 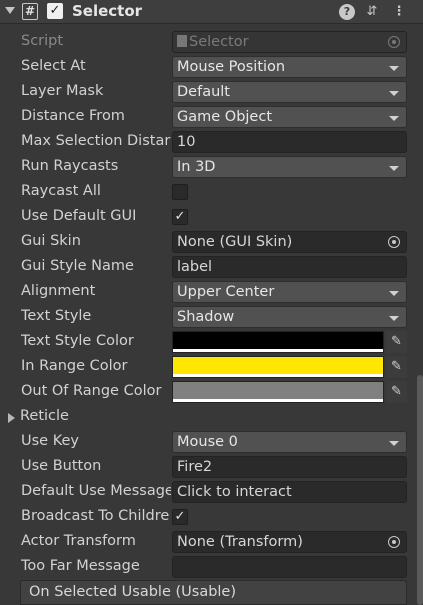 I want to click on gui-skin-value: None (GUI Skin), so click(x=235, y=242).